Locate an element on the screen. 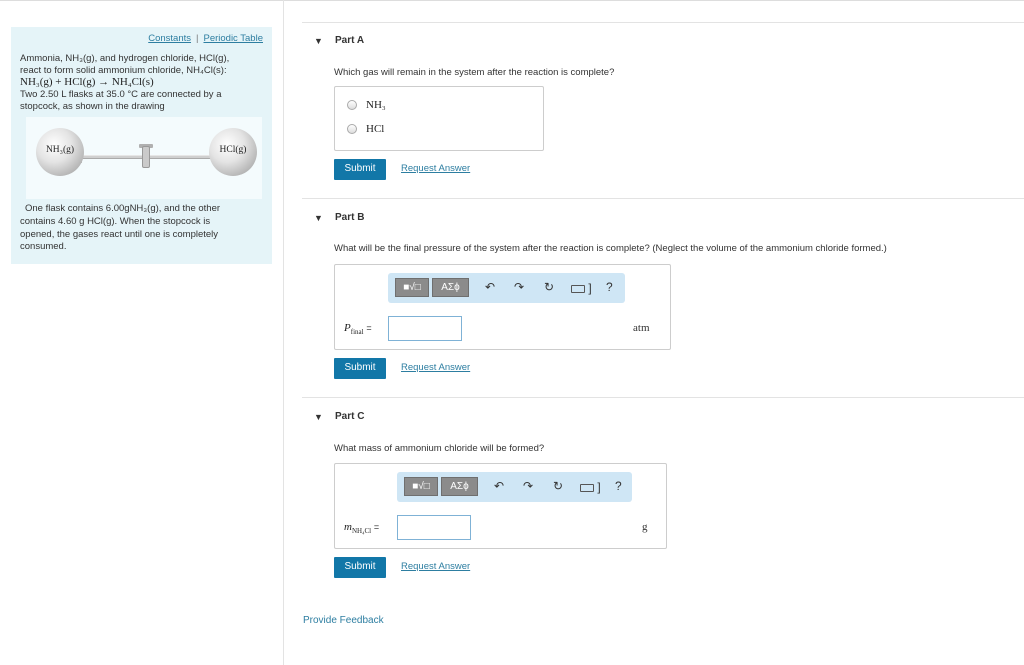  stopcock is located at coordinates (146, 157).